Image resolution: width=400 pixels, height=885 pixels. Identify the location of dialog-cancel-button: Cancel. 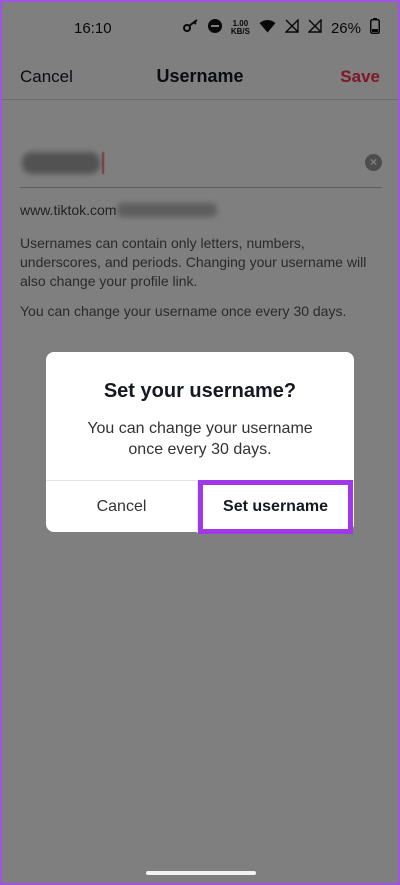
(122, 507).